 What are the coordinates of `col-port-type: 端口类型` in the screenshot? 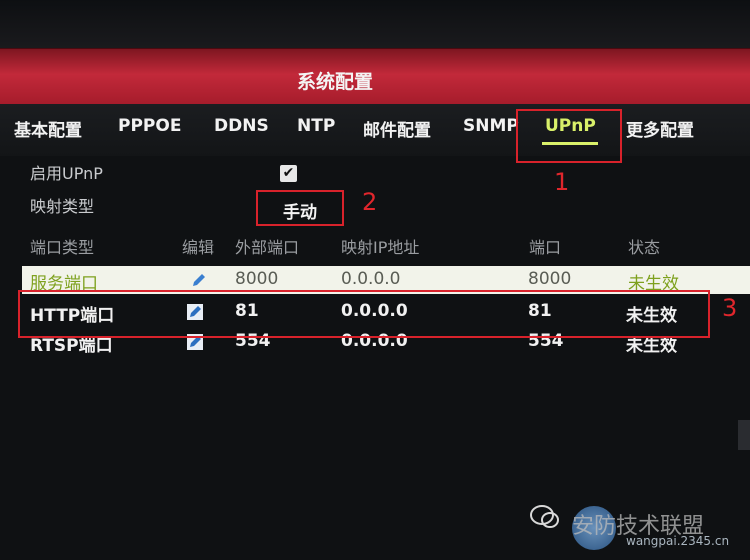 It's located at (62, 247).